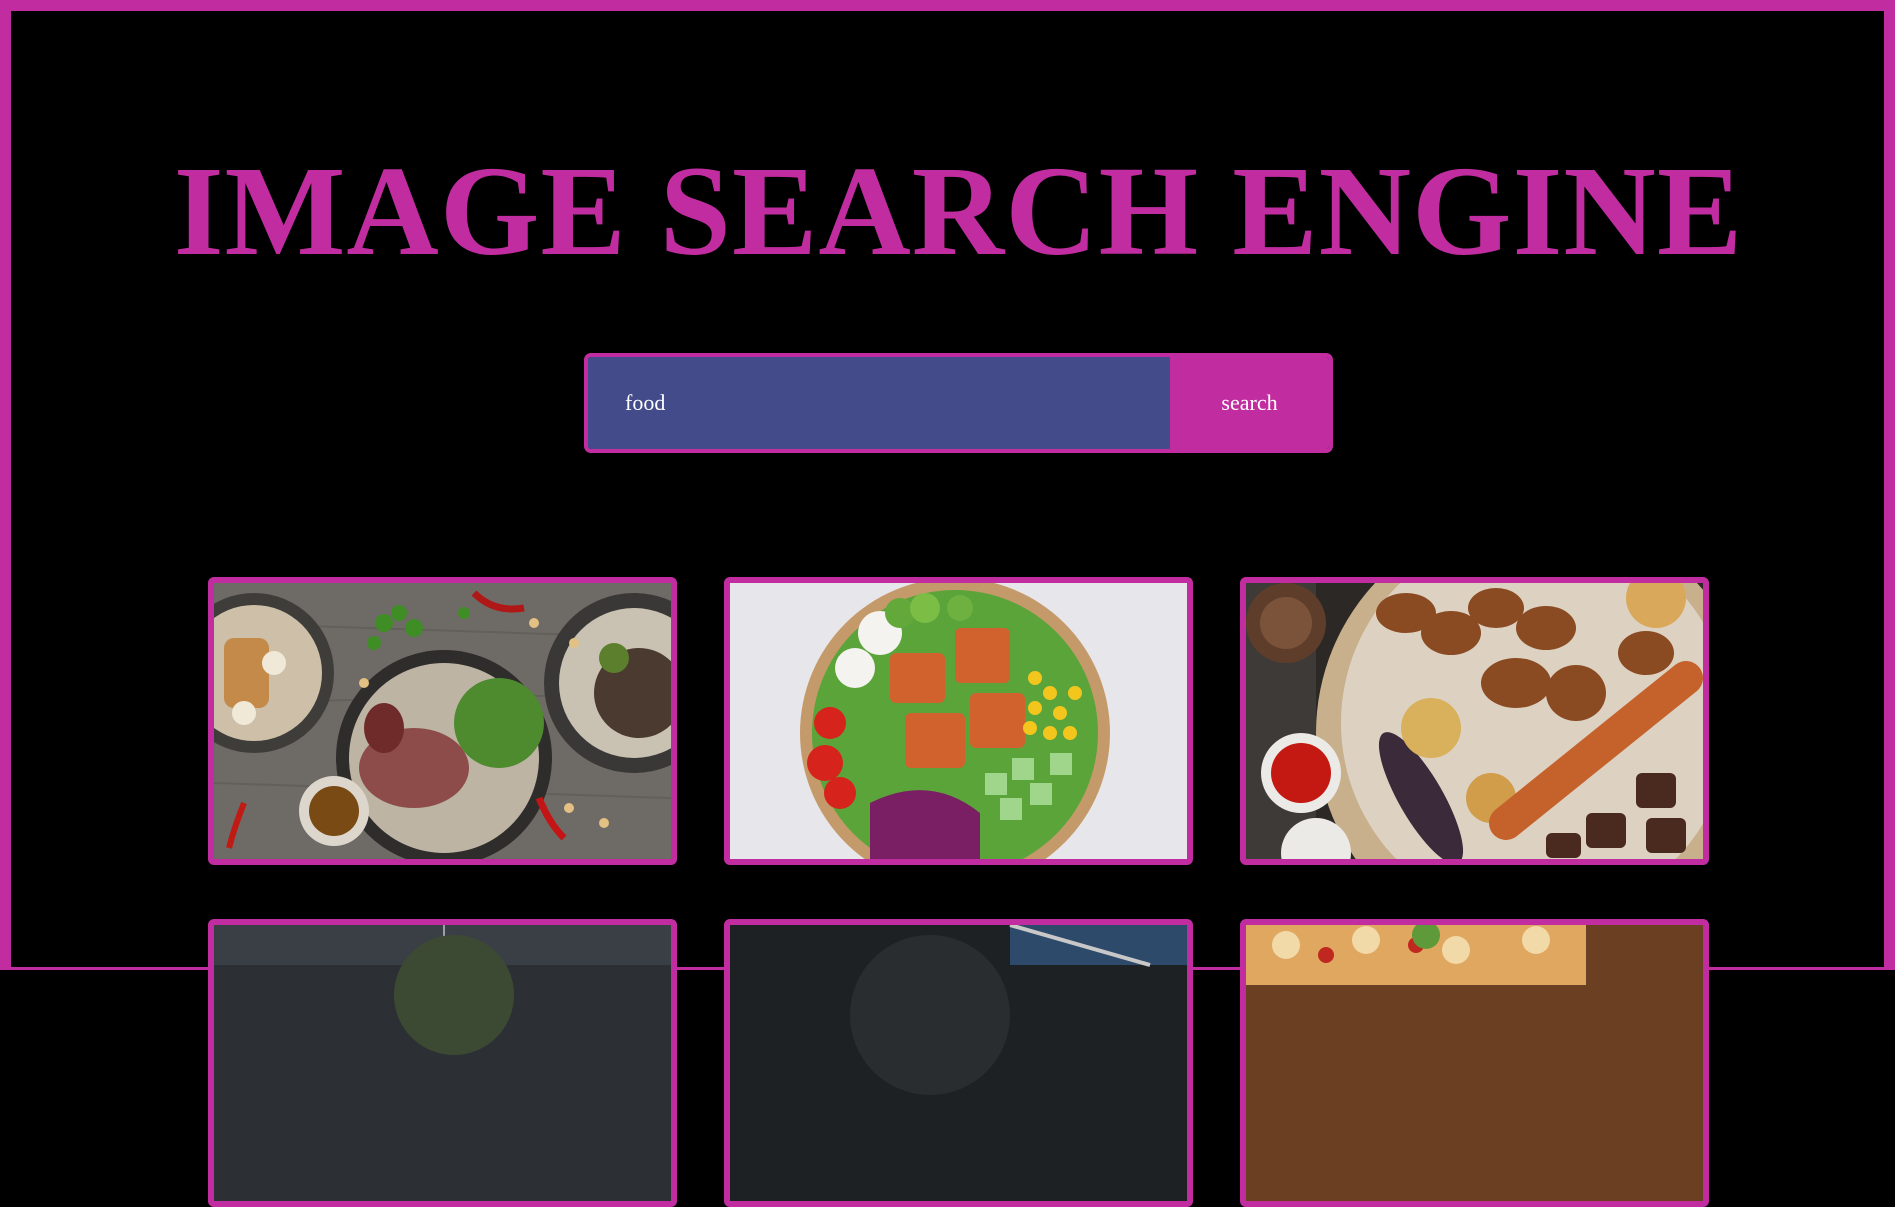 This screenshot has height=1207, width=1895. I want to click on search-bar: search, so click(958, 403).